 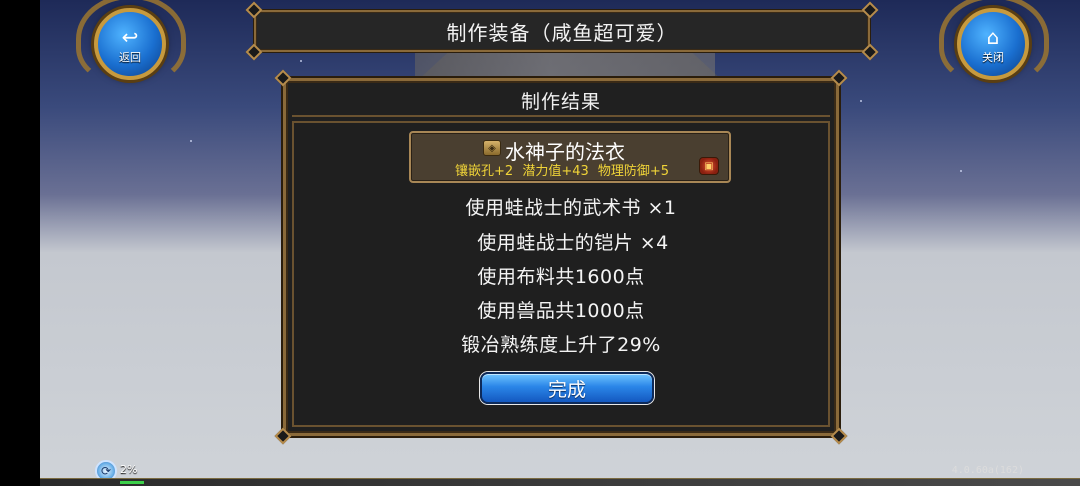 What do you see at coordinates (987, 470) in the screenshot?
I see `version-label: 4.0.60a(162)` at bounding box center [987, 470].